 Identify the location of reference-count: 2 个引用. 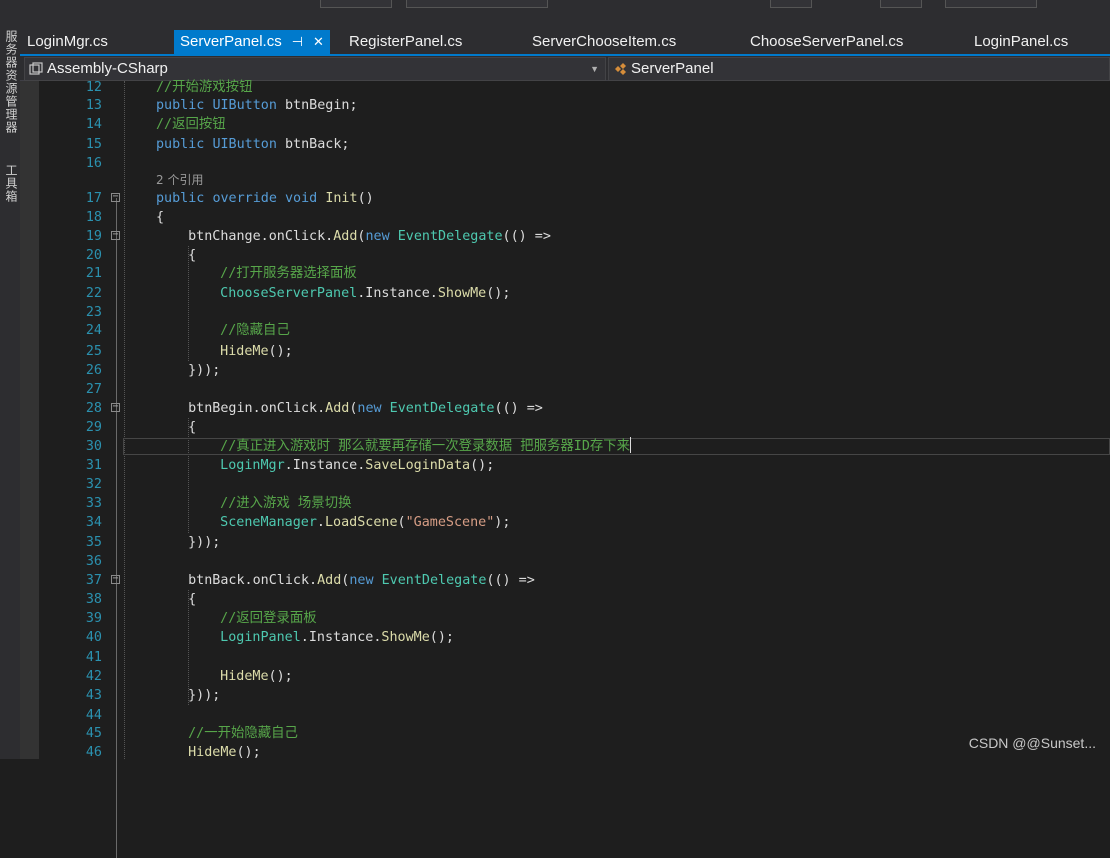
(179, 180).